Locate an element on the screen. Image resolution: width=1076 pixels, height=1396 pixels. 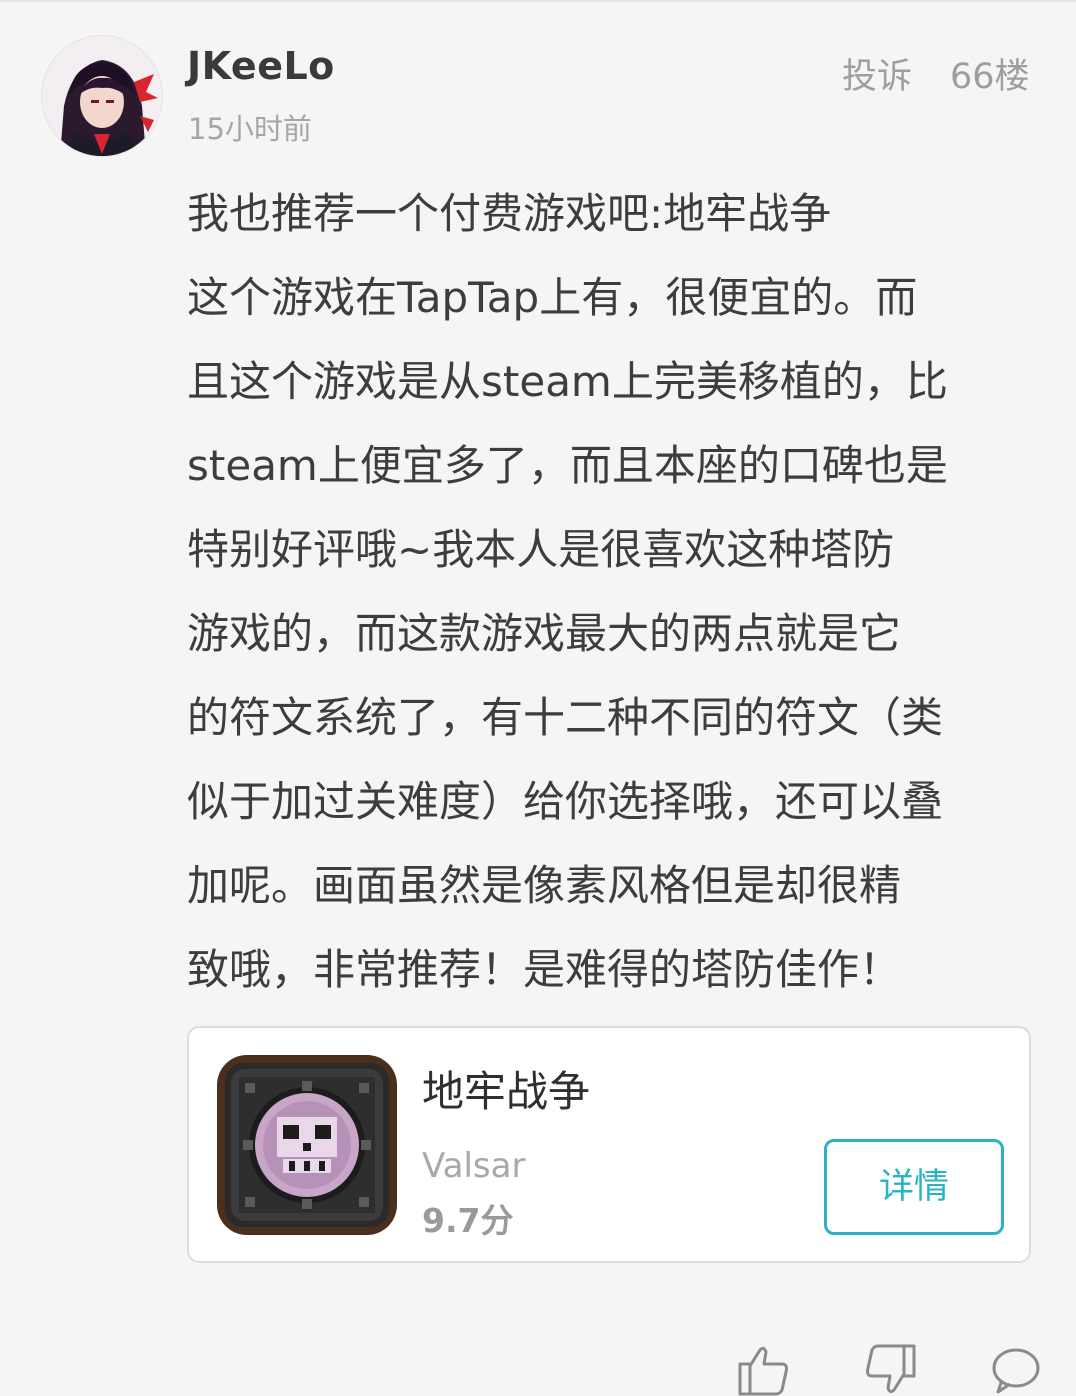
thumbs-up-icon is located at coordinates (764, 1369).